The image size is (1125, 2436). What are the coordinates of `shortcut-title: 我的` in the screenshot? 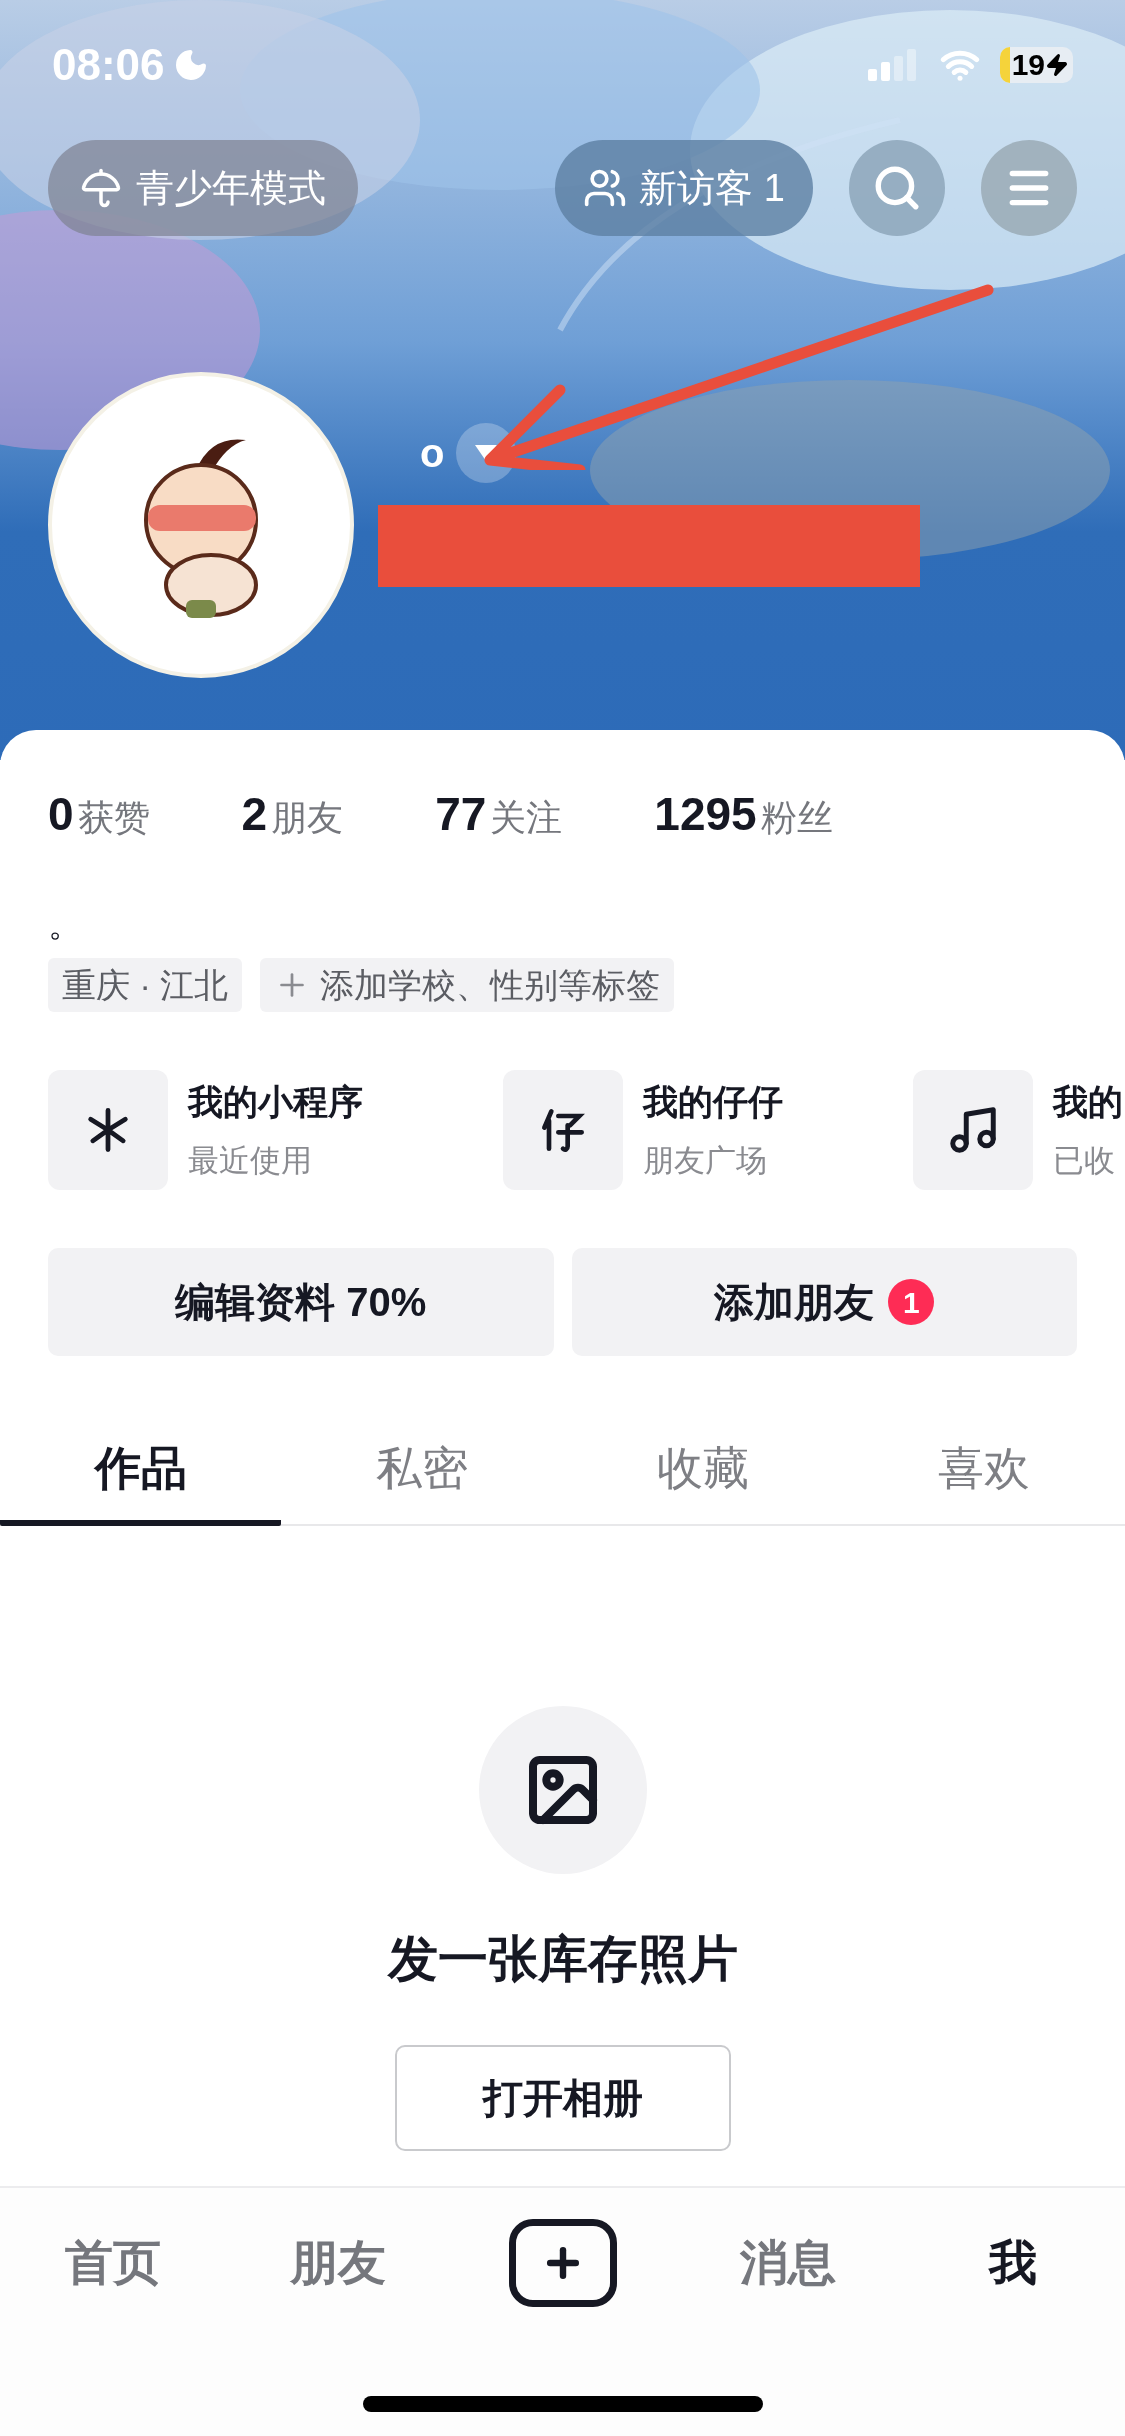 It's located at (1088, 1101).